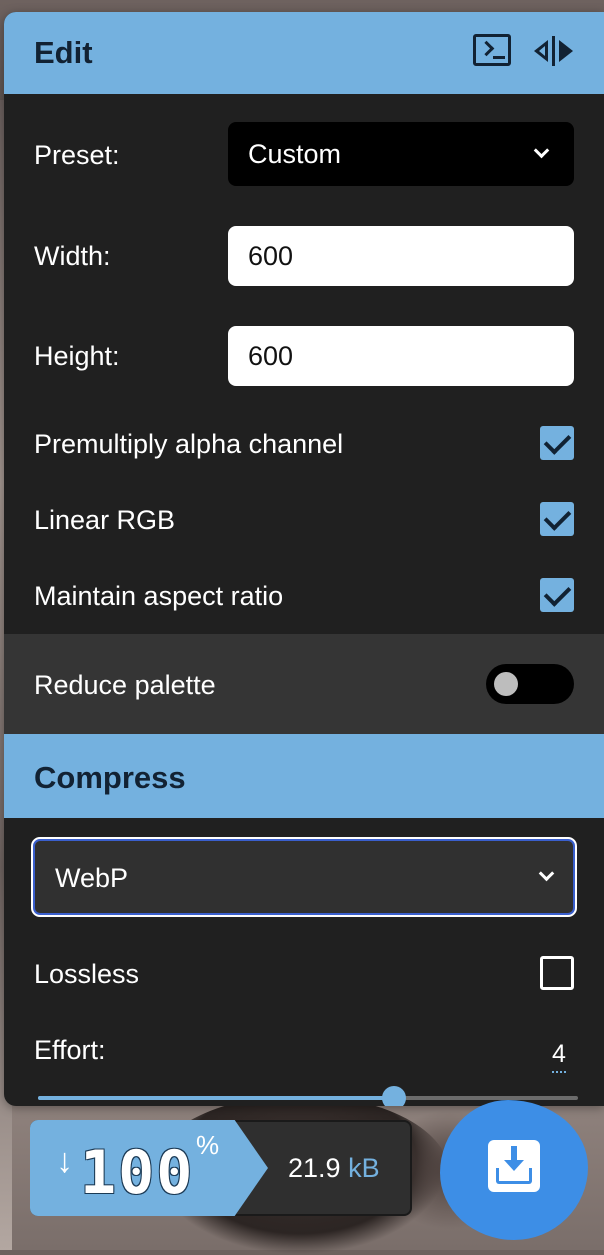 The height and width of the screenshot is (1255, 604). What do you see at coordinates (92, 878) in the screenshot?
I see `format-value: WebP` at bounding box center [92, 878].